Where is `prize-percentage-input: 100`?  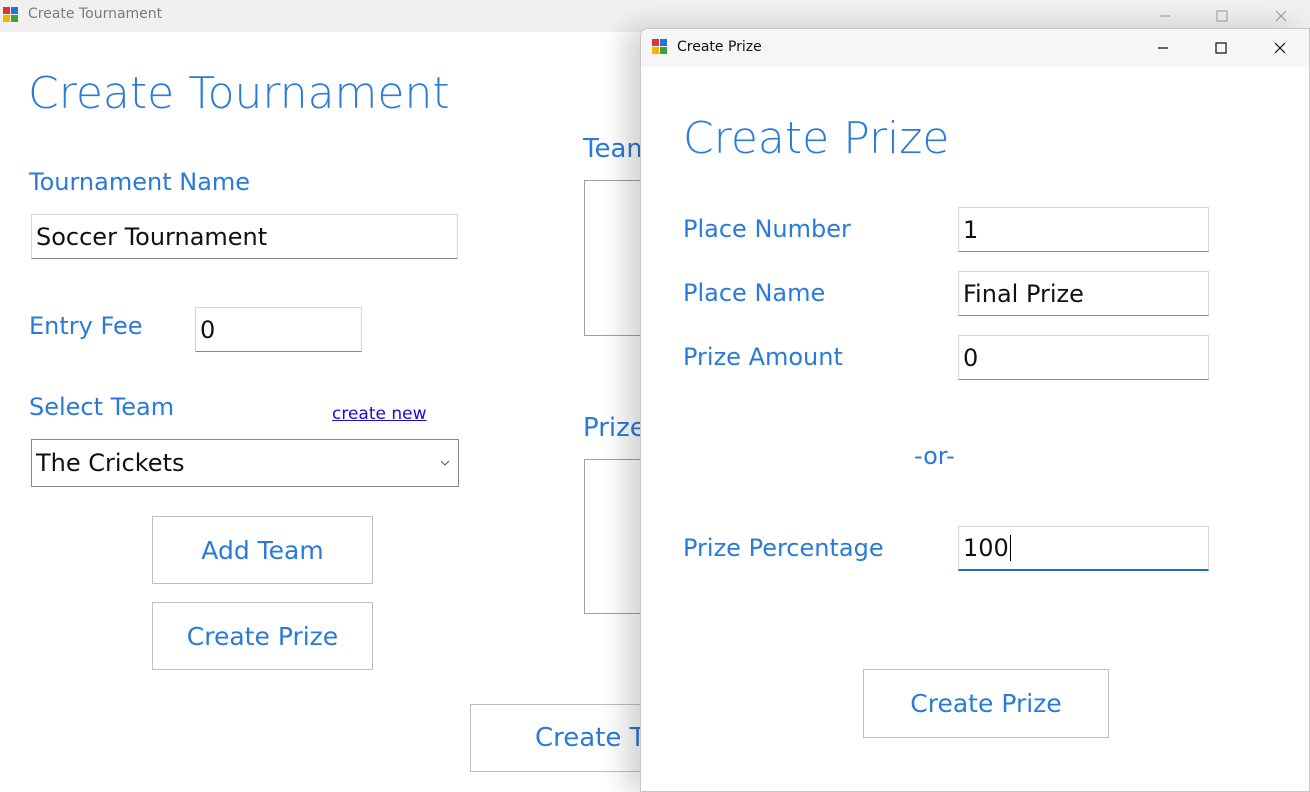
prize-percentage-input: 100 is located at coordinates (1083, 548).